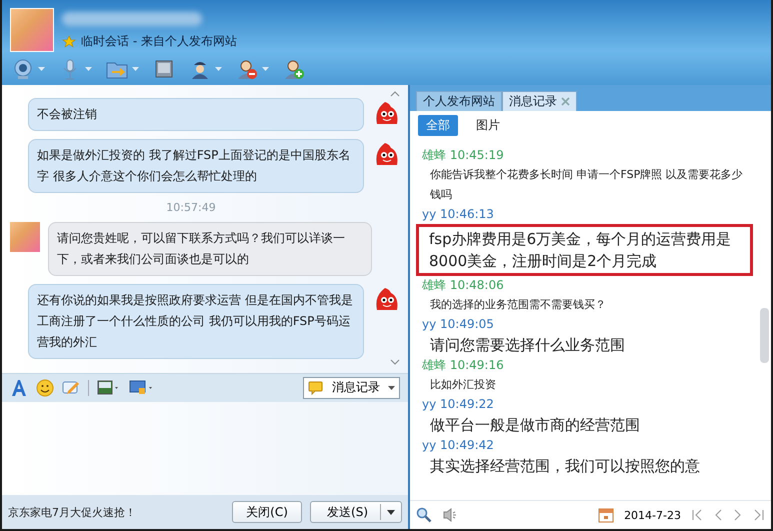 The height and width of the screenshot is (531, 773). Describe the element at coordinates (535, 425) in the screenshot. I see `message-text: 做平台一般是做市商的经营范围` at that location.